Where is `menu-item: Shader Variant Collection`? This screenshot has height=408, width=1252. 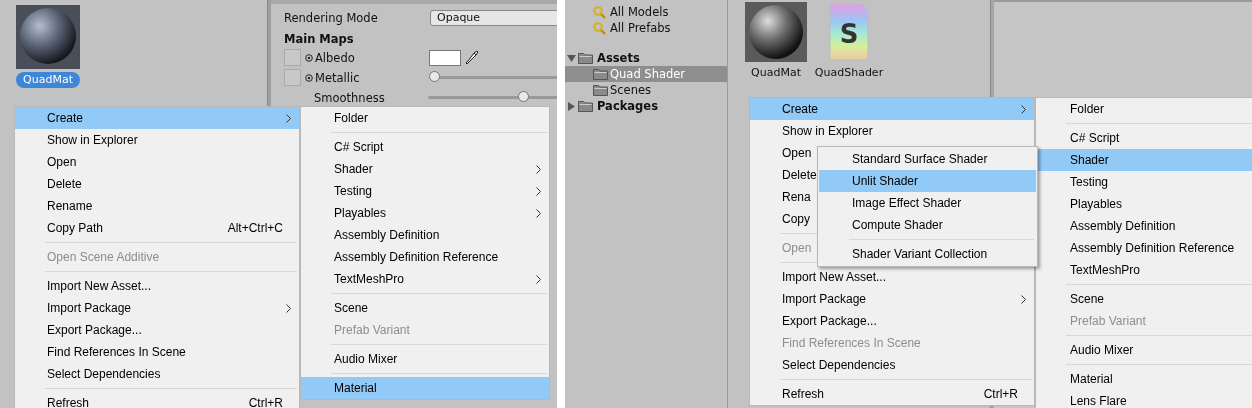 menu-item: Shader Variant Collection is located at coordinates (927, 254).